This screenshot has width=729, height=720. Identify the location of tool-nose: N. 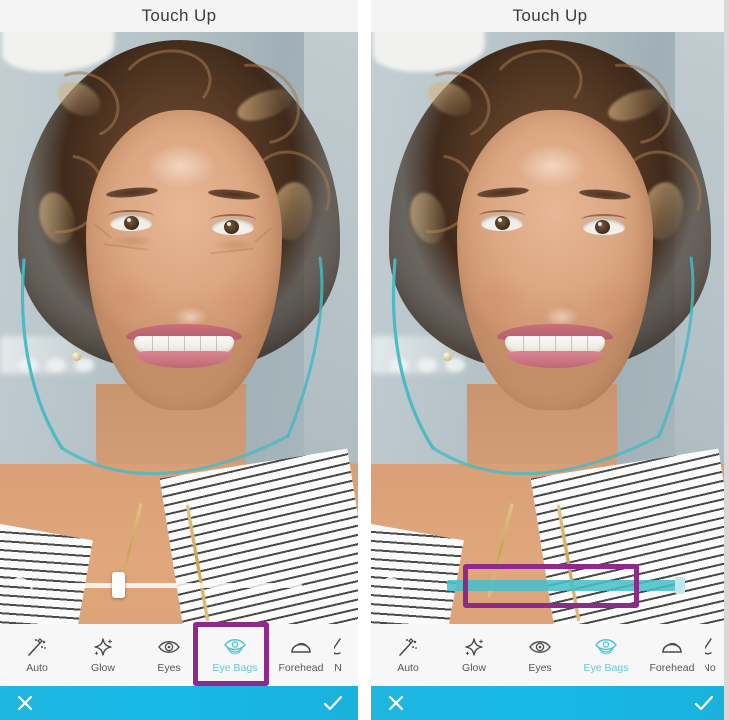
(346, 655).